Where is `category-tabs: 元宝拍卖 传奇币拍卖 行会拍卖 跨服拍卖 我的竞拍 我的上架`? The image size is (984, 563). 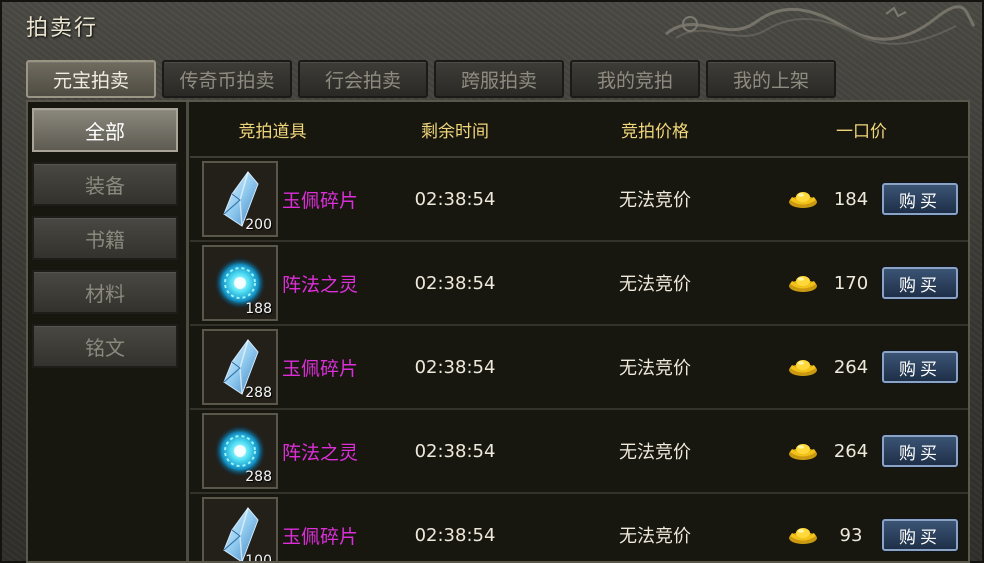 category-tabs: 元宝拍卖 传奇币拍卖 行会拍卖 跨服拍卖 我的竞拍 我的上架 is located at coordinates (431, 79).